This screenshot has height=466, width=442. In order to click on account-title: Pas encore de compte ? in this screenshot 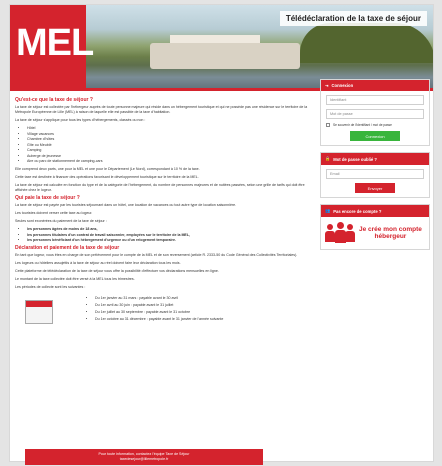, I will do `click(357, 211)`.